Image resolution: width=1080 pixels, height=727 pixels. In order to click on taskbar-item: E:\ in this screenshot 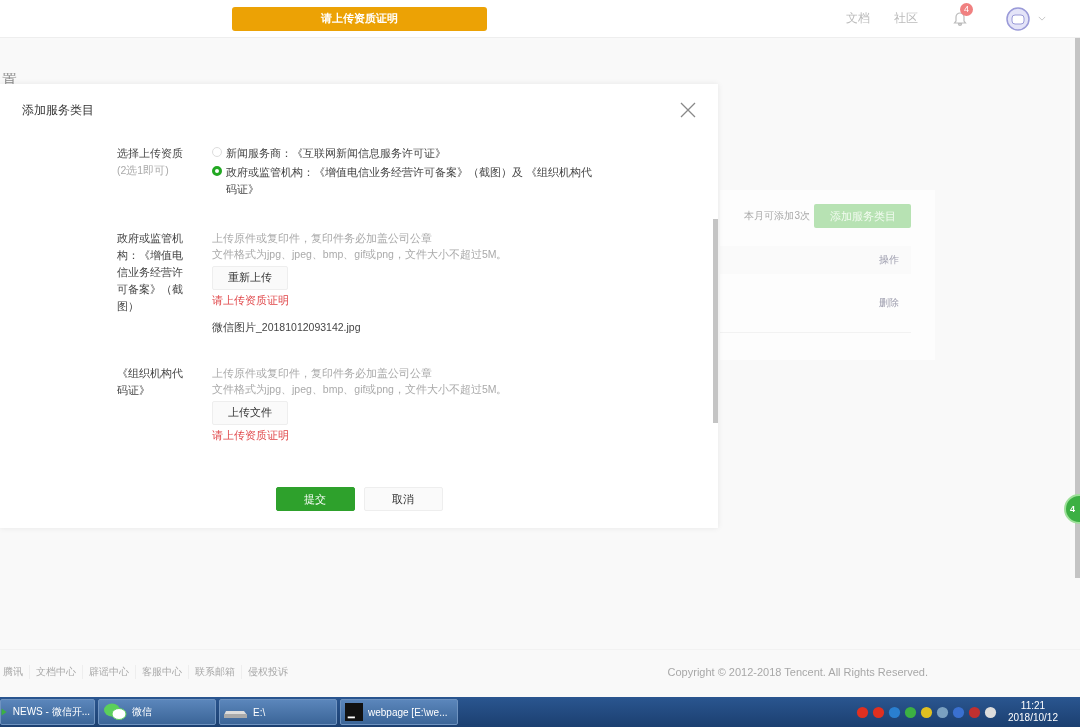, I will do `click(278, 712)`.